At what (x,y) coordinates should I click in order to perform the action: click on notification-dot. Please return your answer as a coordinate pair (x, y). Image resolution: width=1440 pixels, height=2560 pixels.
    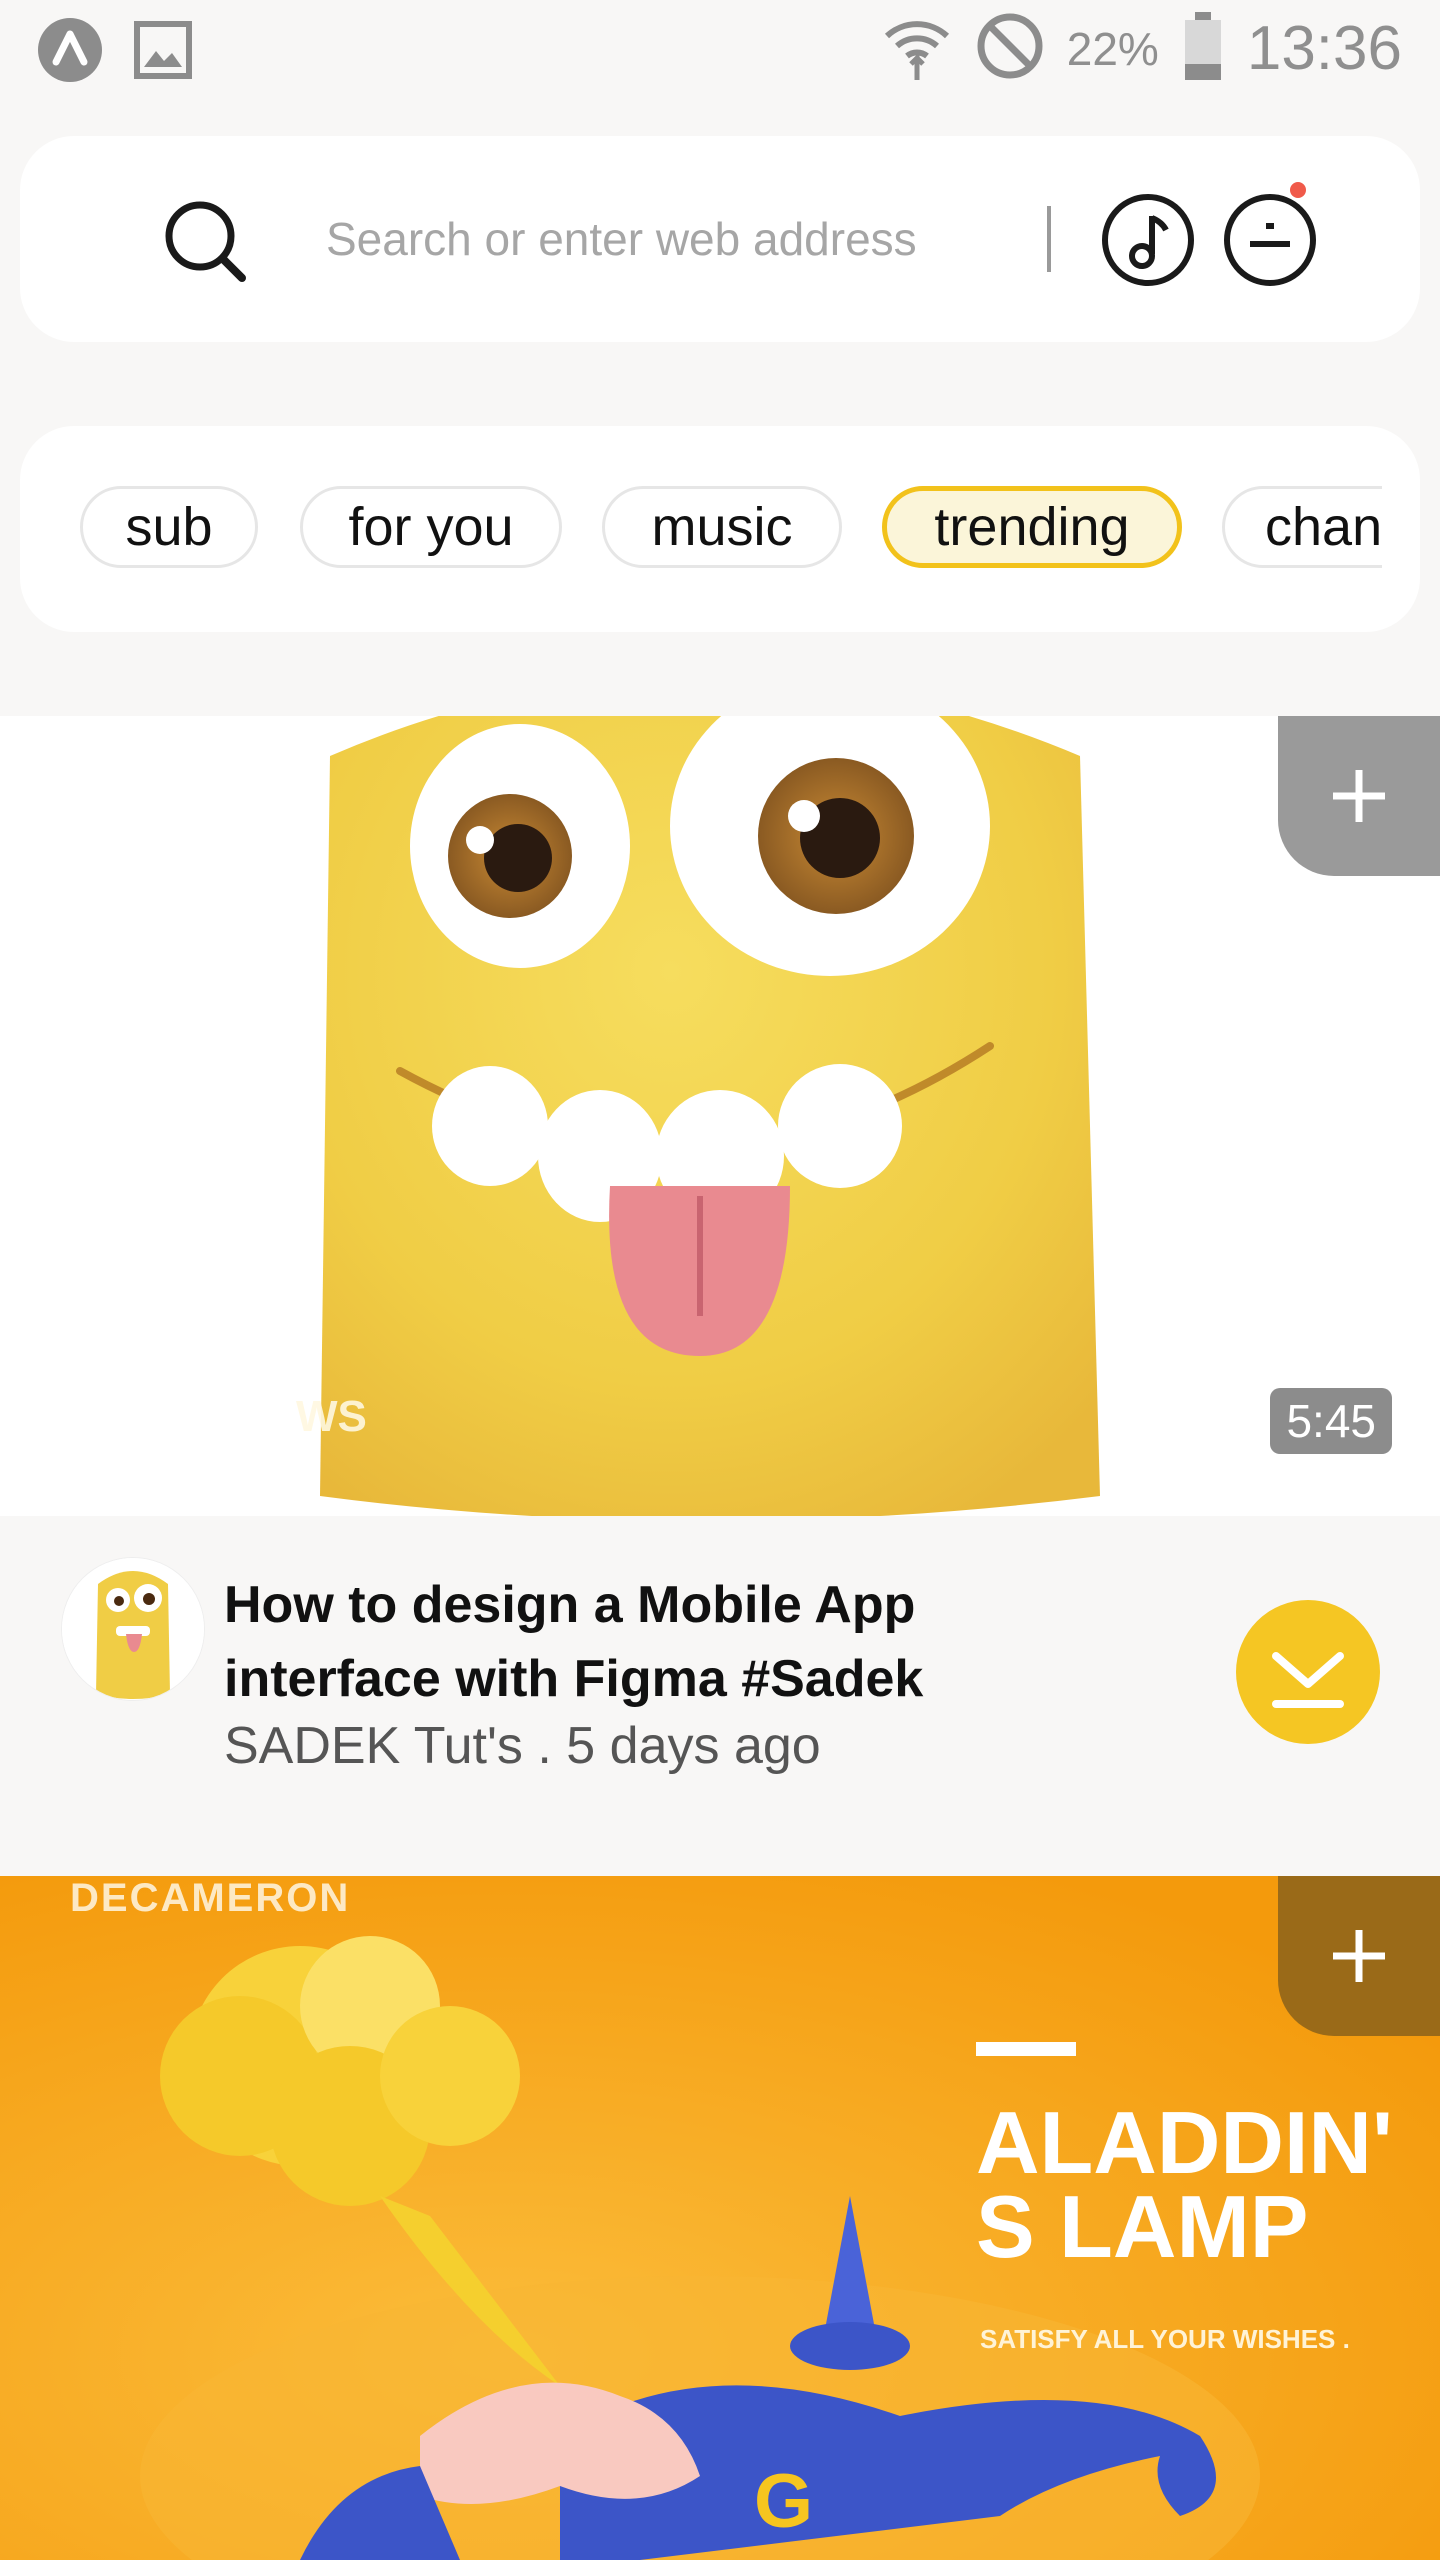
    Looking at the image, I should click on (1298, 190).